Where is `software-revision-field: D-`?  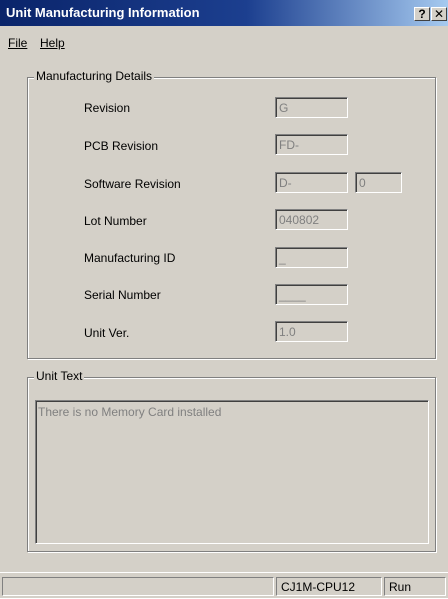 software-revision-field: D- is located at coordinates (311, 182).